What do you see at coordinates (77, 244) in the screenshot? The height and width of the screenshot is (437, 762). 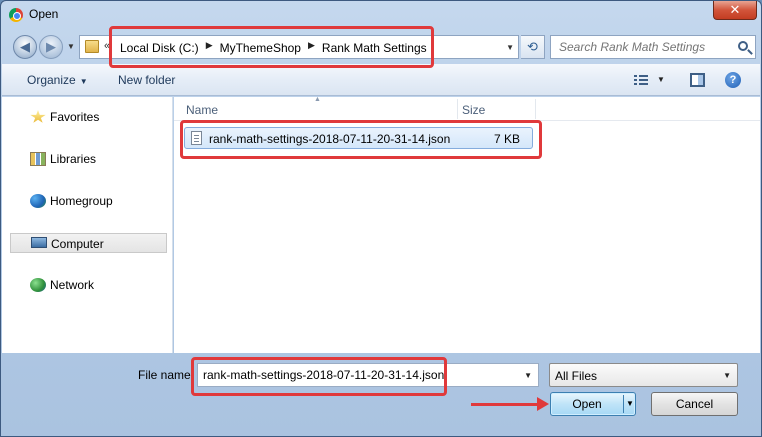 I see `sidebar-item-label: Computer` at bounding box center [77, 244].